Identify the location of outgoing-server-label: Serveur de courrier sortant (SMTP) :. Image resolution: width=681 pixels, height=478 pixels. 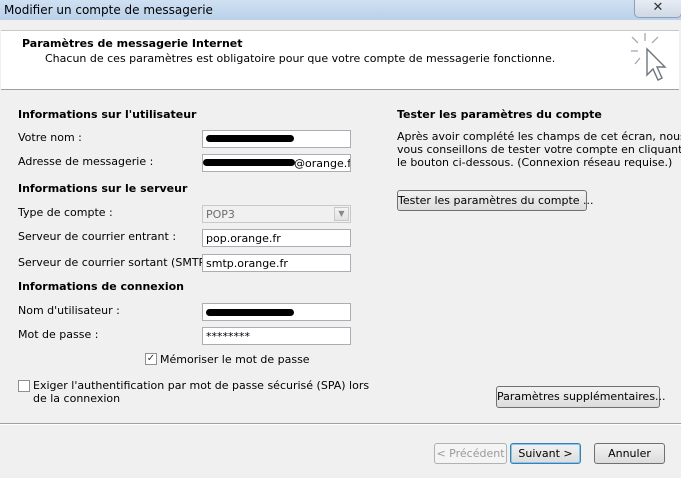
(117, 262).